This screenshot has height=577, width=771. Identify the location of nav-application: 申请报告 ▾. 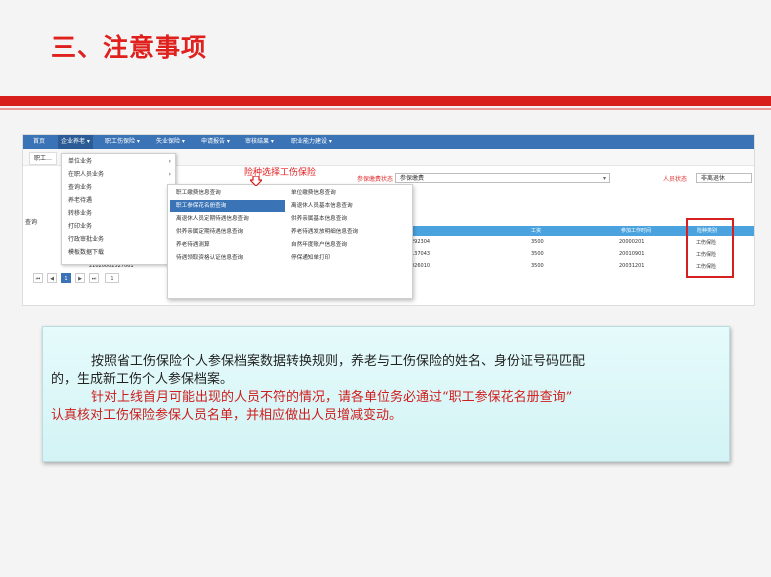
(215, 142).